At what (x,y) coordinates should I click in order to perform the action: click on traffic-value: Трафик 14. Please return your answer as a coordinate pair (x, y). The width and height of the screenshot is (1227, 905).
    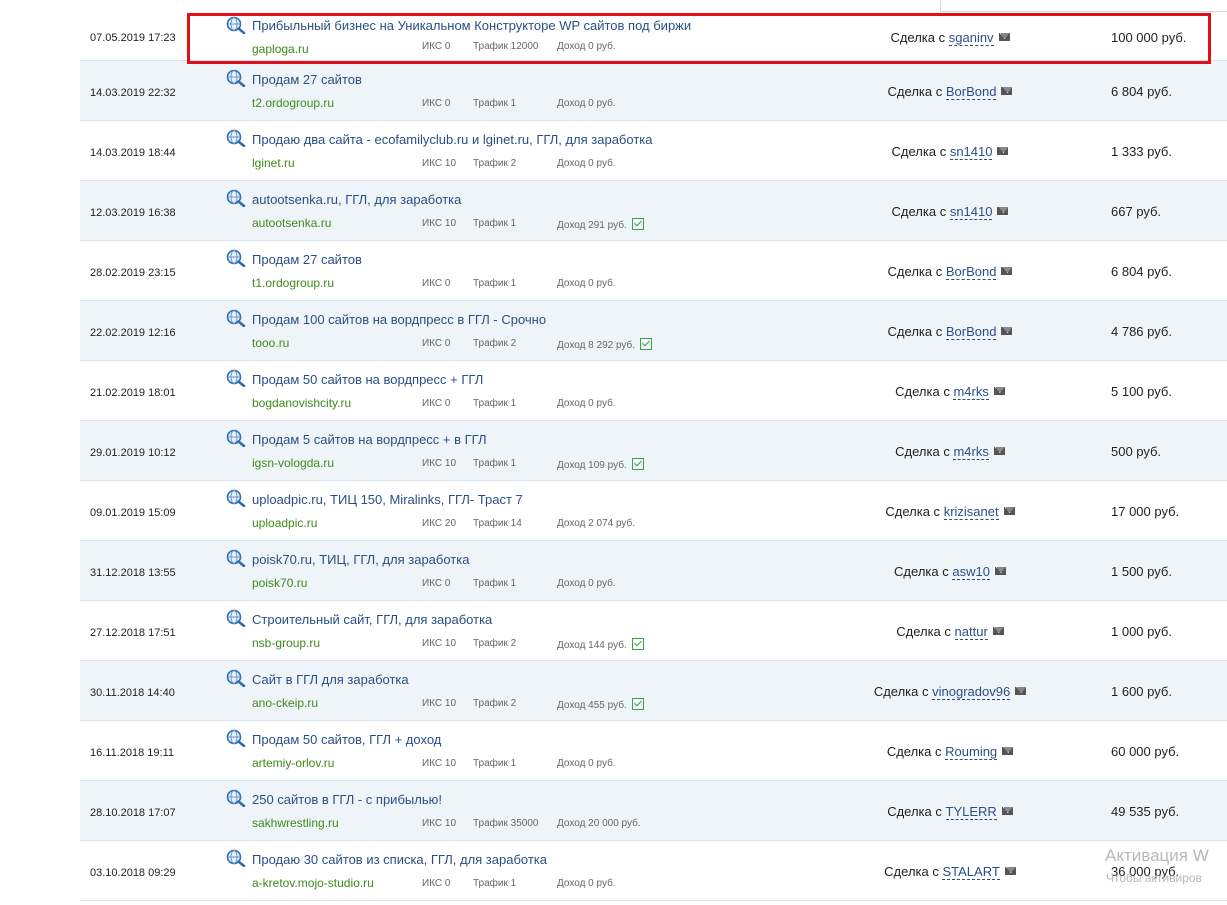
    Looking at the image, I should click on (497, 523).